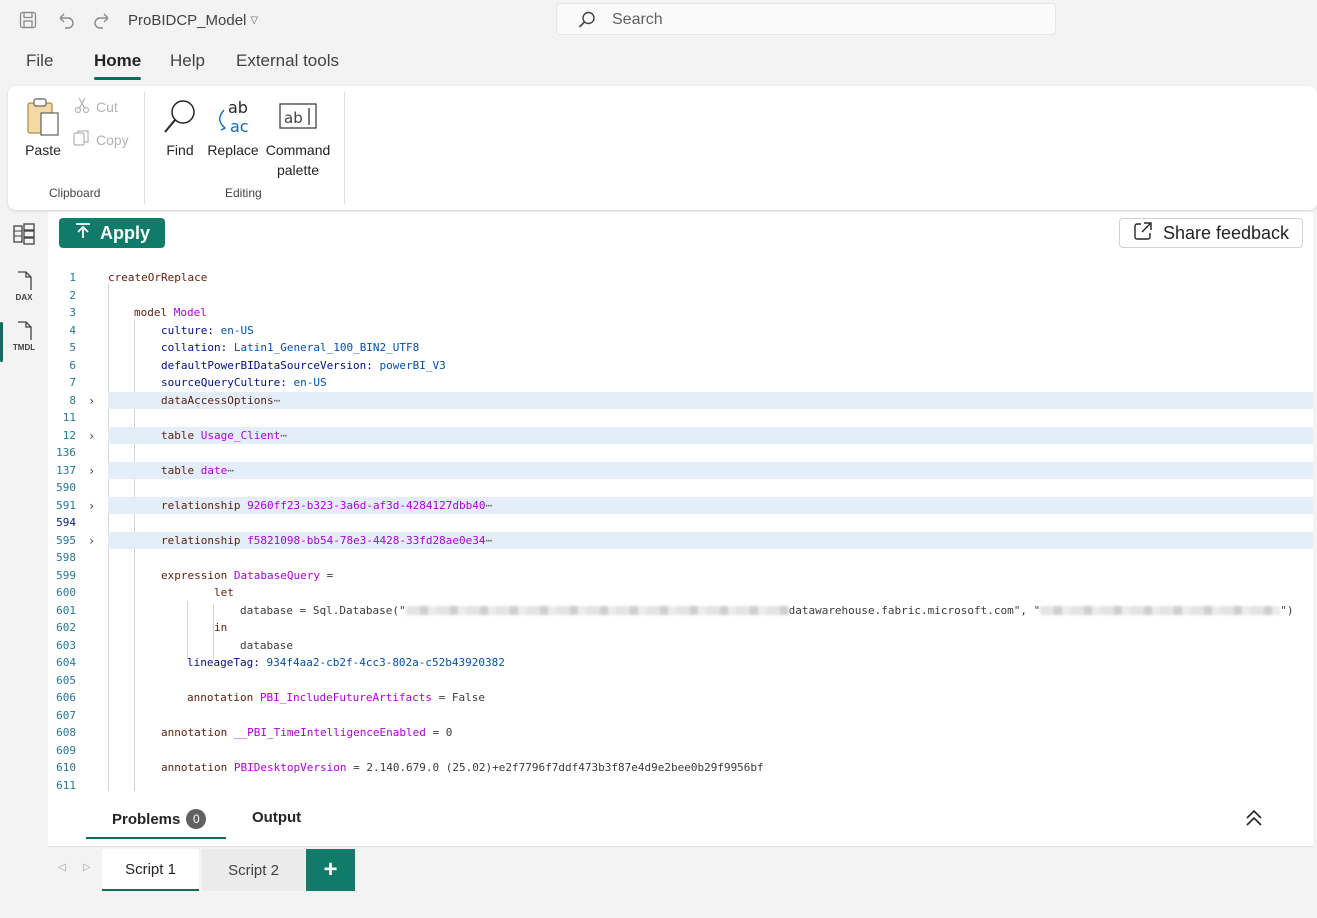 The width and height of the screenshot is (1317, 918). What do you see at coordinates (298, 150) in the screenshot?
I see `command-palette-label-1: Command` at bounding box center [298, 150].